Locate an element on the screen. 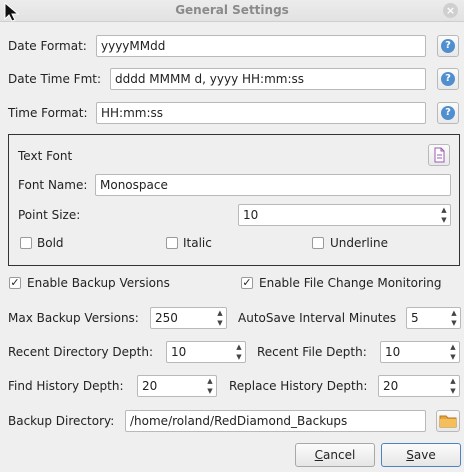 The width and height of the screenshot is (464, 472). replace-history-label: Replace History Depth: is located at coordinates (298, 386).